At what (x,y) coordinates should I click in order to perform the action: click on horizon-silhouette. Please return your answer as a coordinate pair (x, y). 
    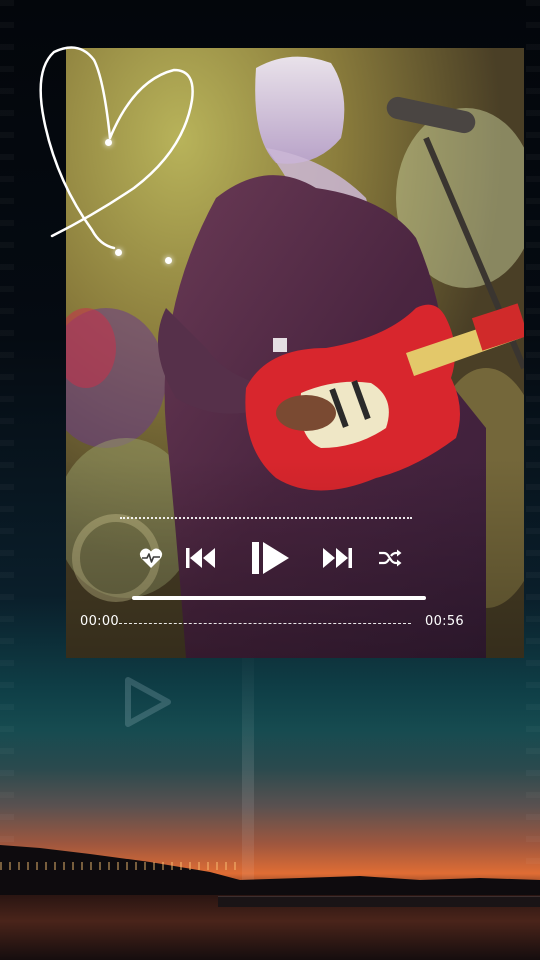
    Looking at the image, I should click on (270, 872).